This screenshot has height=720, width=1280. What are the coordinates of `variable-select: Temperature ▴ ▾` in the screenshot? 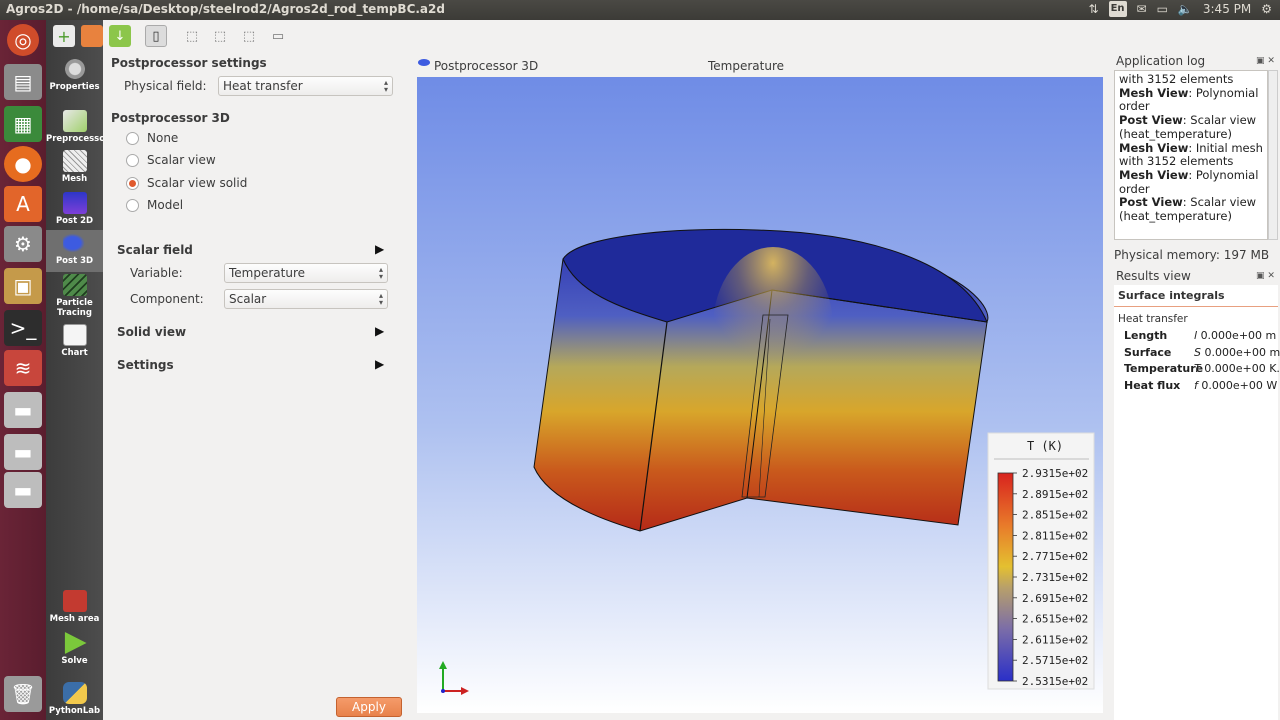 It's located at (306, 273).